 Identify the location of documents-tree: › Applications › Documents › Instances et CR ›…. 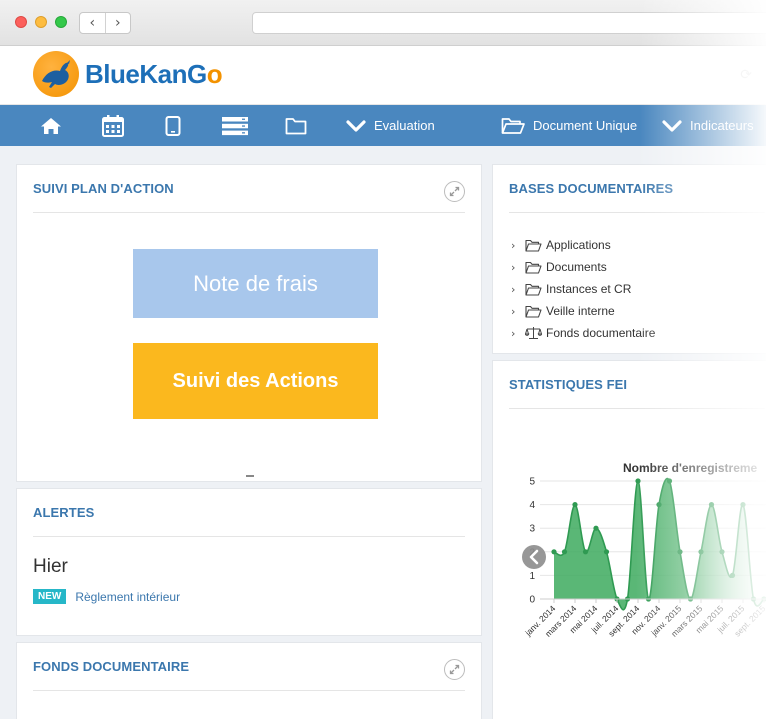
(583, 289).